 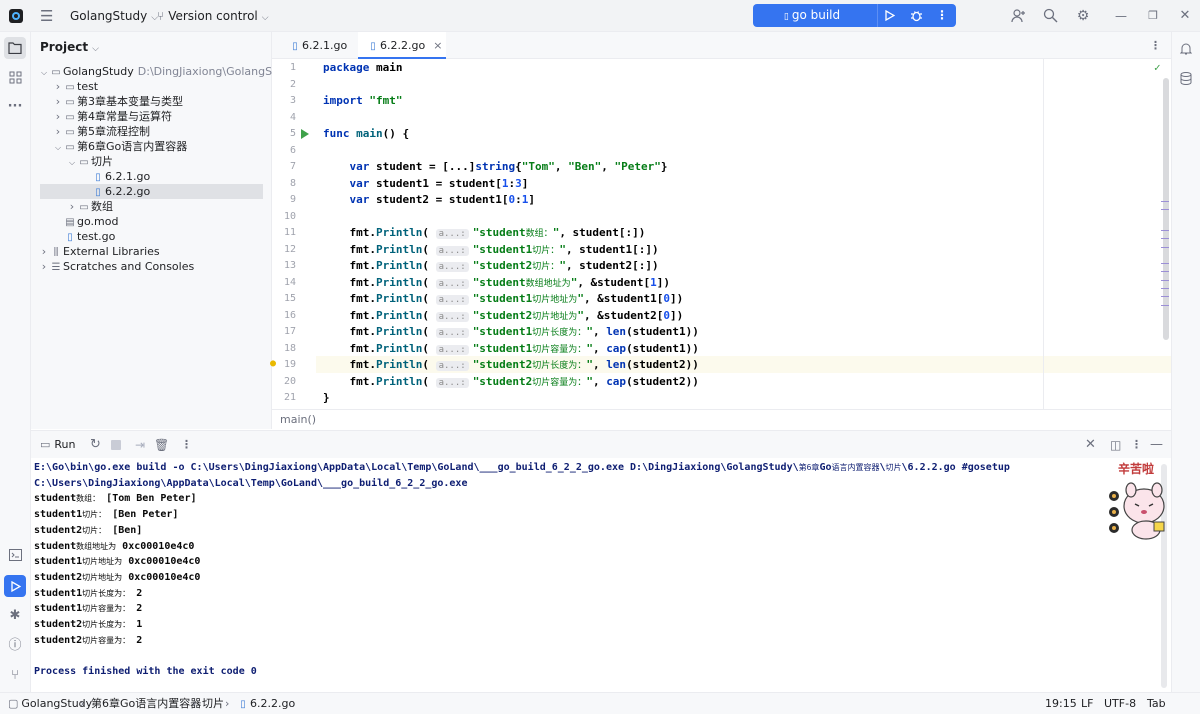 I want to click on run-more-options-icon: ⋮, so click(x=186, y=445).